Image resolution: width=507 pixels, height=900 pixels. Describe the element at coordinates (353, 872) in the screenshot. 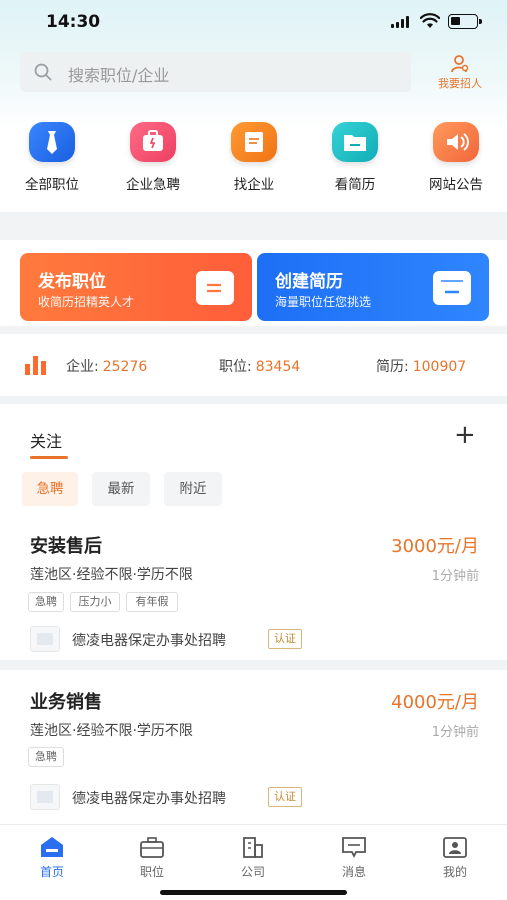

I see `tab-label: 消息` at that location.